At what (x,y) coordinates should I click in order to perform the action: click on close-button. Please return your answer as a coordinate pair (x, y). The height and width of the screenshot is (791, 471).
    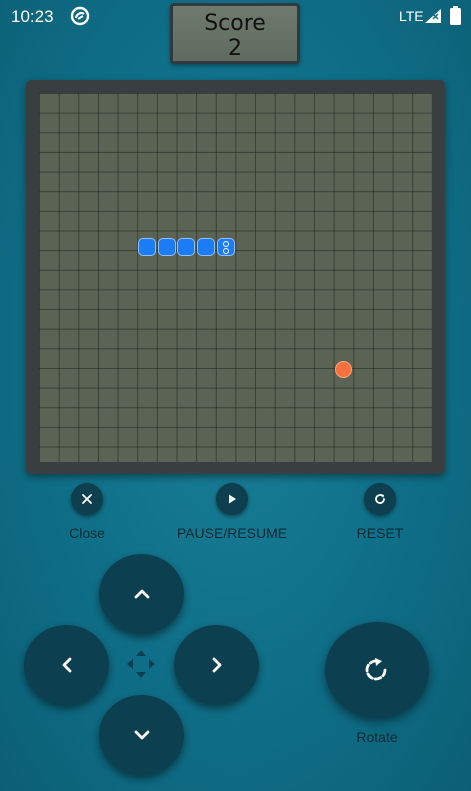
    Looking at the image, I should click on (87, 499).